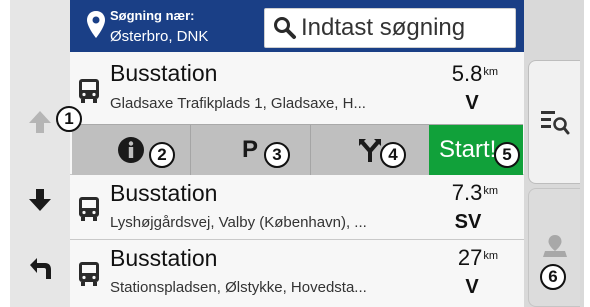  Describe the element at coordinates (553, 277) in the screenshot. I see `callout-6: 6` at that location.